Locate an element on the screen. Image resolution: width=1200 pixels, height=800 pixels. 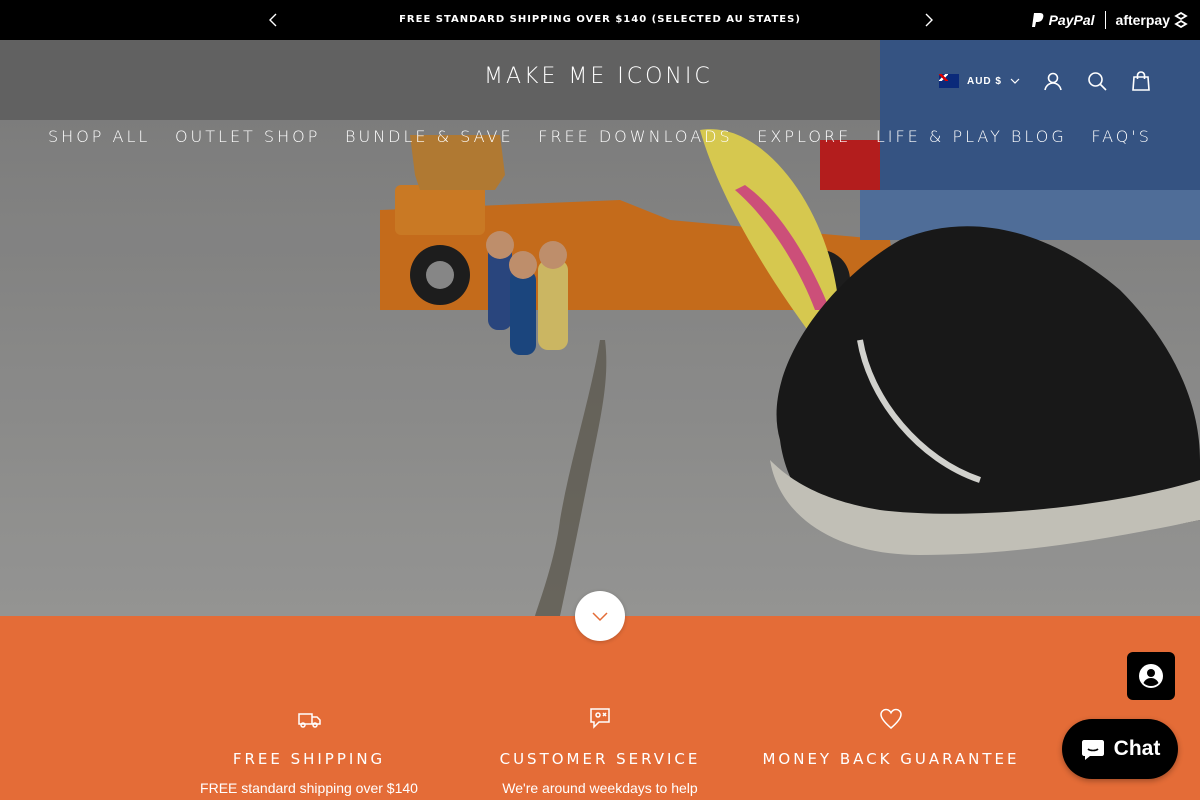
paypal-icon is located at coordinates (1037, 20).